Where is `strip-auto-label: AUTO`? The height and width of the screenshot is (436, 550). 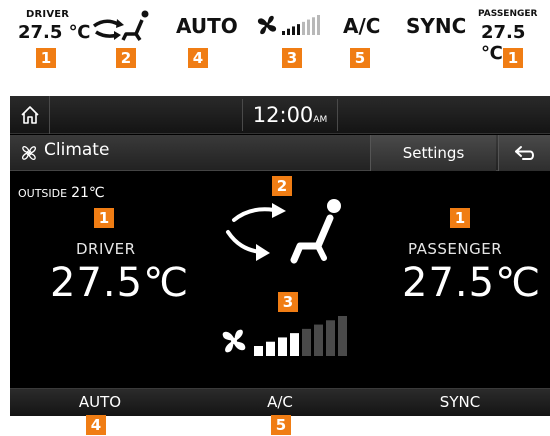 strip-auto-label: AUTO is located at coordinates (207, 26).